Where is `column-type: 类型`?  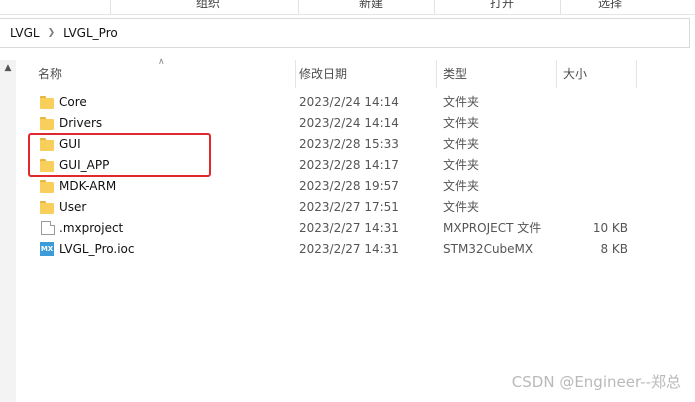 column-type: 类型 is located at coordinates (497, 74).